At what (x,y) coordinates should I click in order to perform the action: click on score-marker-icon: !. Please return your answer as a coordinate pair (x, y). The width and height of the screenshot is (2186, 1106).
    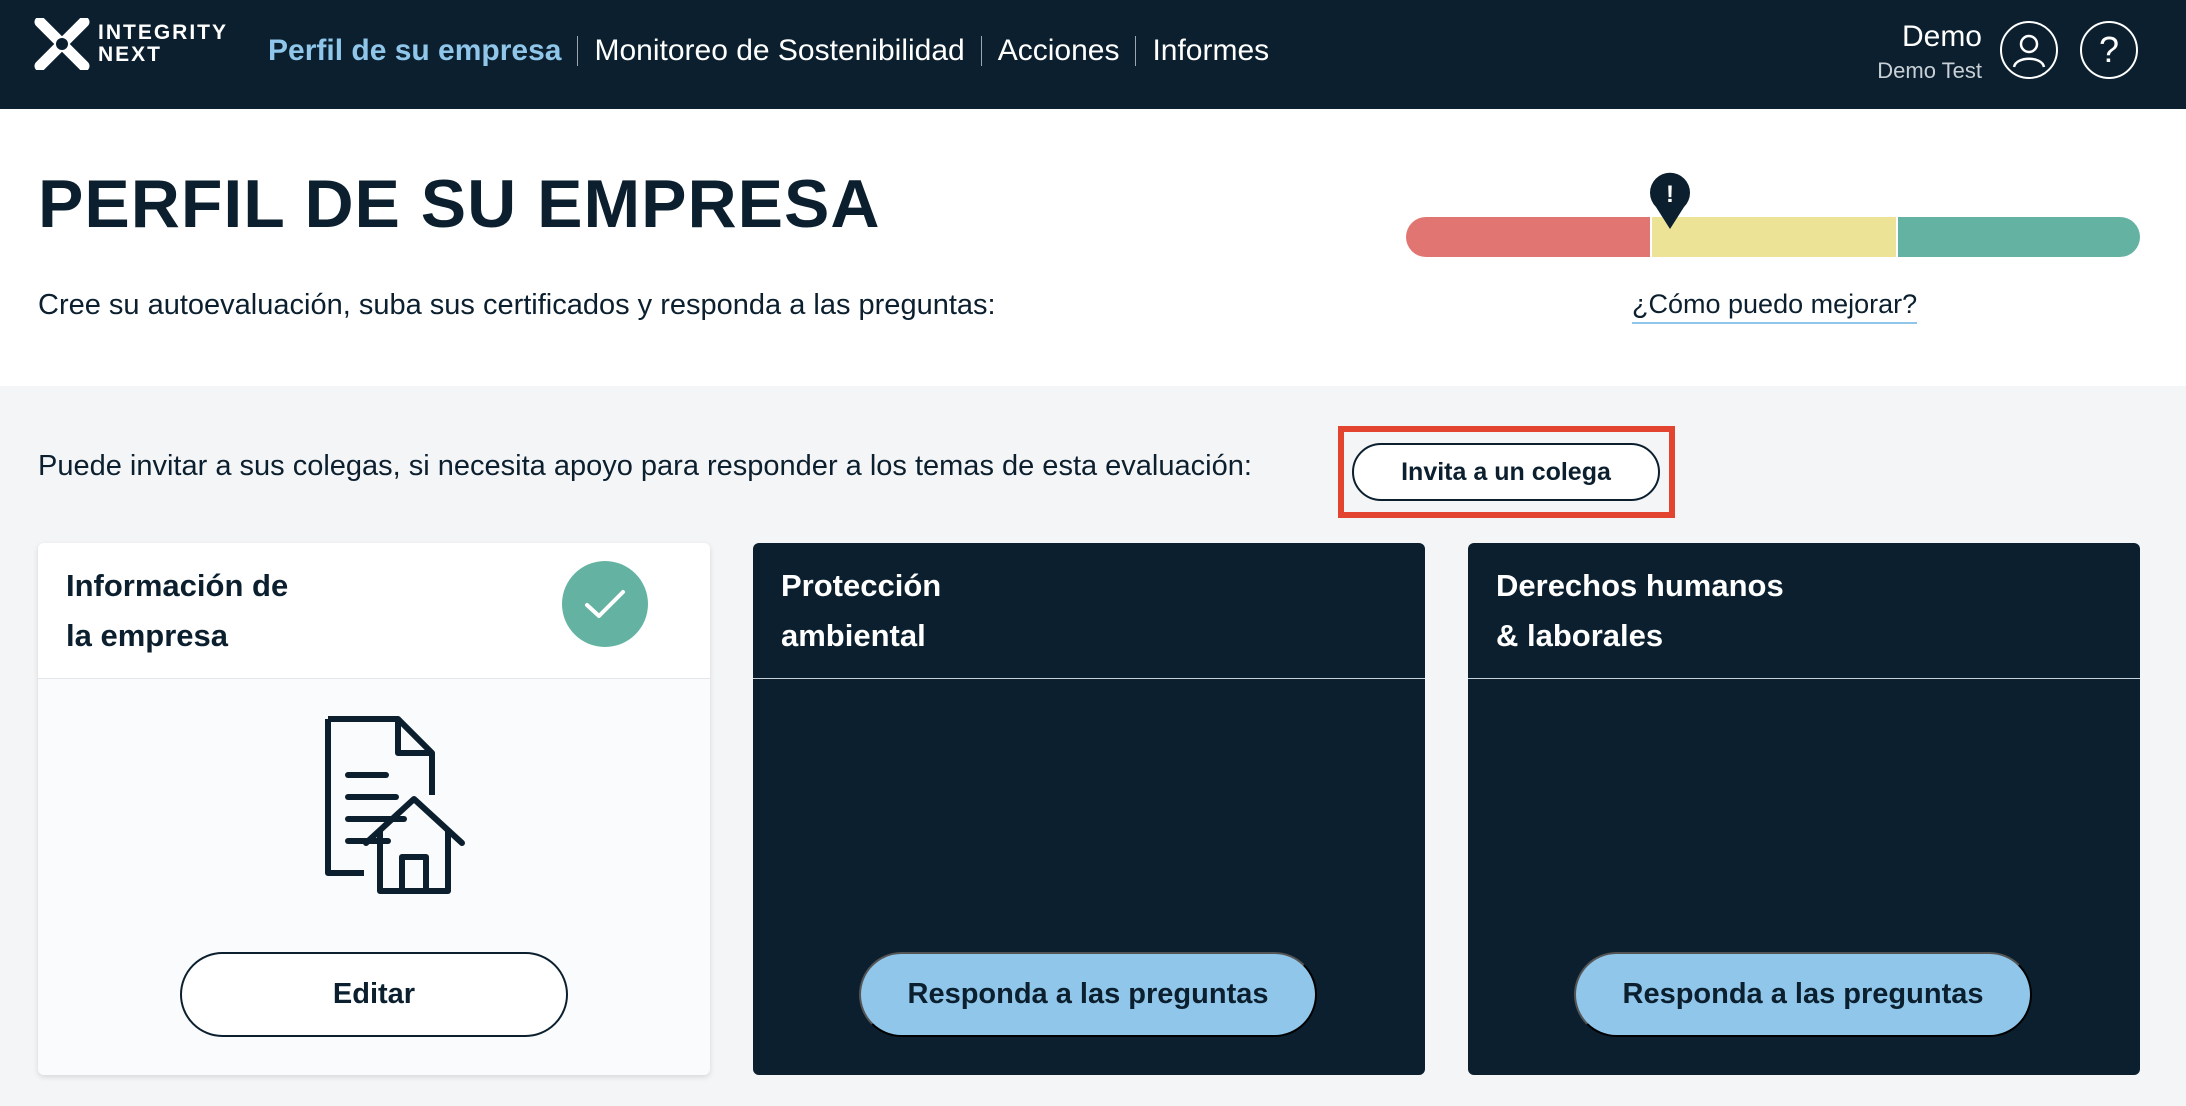
    Looking at the image, I should click on (1670, 200).